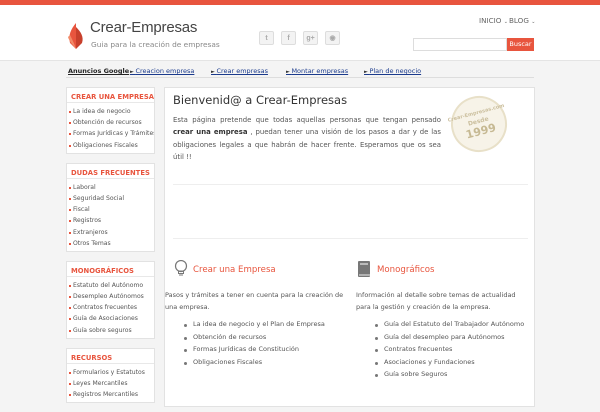 Image resolution: width=600 pixels, height=412 pixels. I want to click on list-item: Contratos frecuentes, so click(440, 351).